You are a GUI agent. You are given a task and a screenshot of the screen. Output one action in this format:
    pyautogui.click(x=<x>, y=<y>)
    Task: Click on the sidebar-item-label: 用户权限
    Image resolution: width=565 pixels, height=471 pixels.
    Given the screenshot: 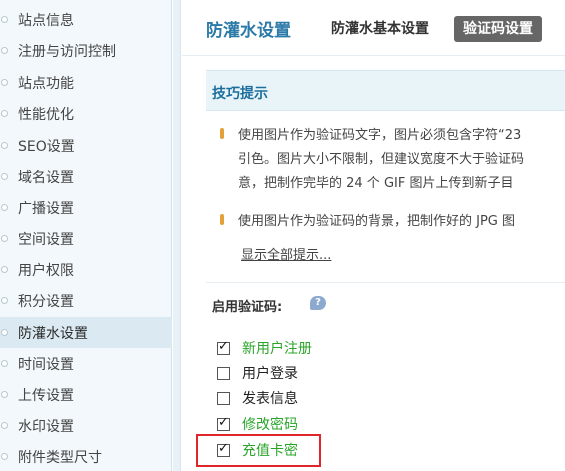 What is the action you would take?
    pyautogui.click(x=46, y=270)
    